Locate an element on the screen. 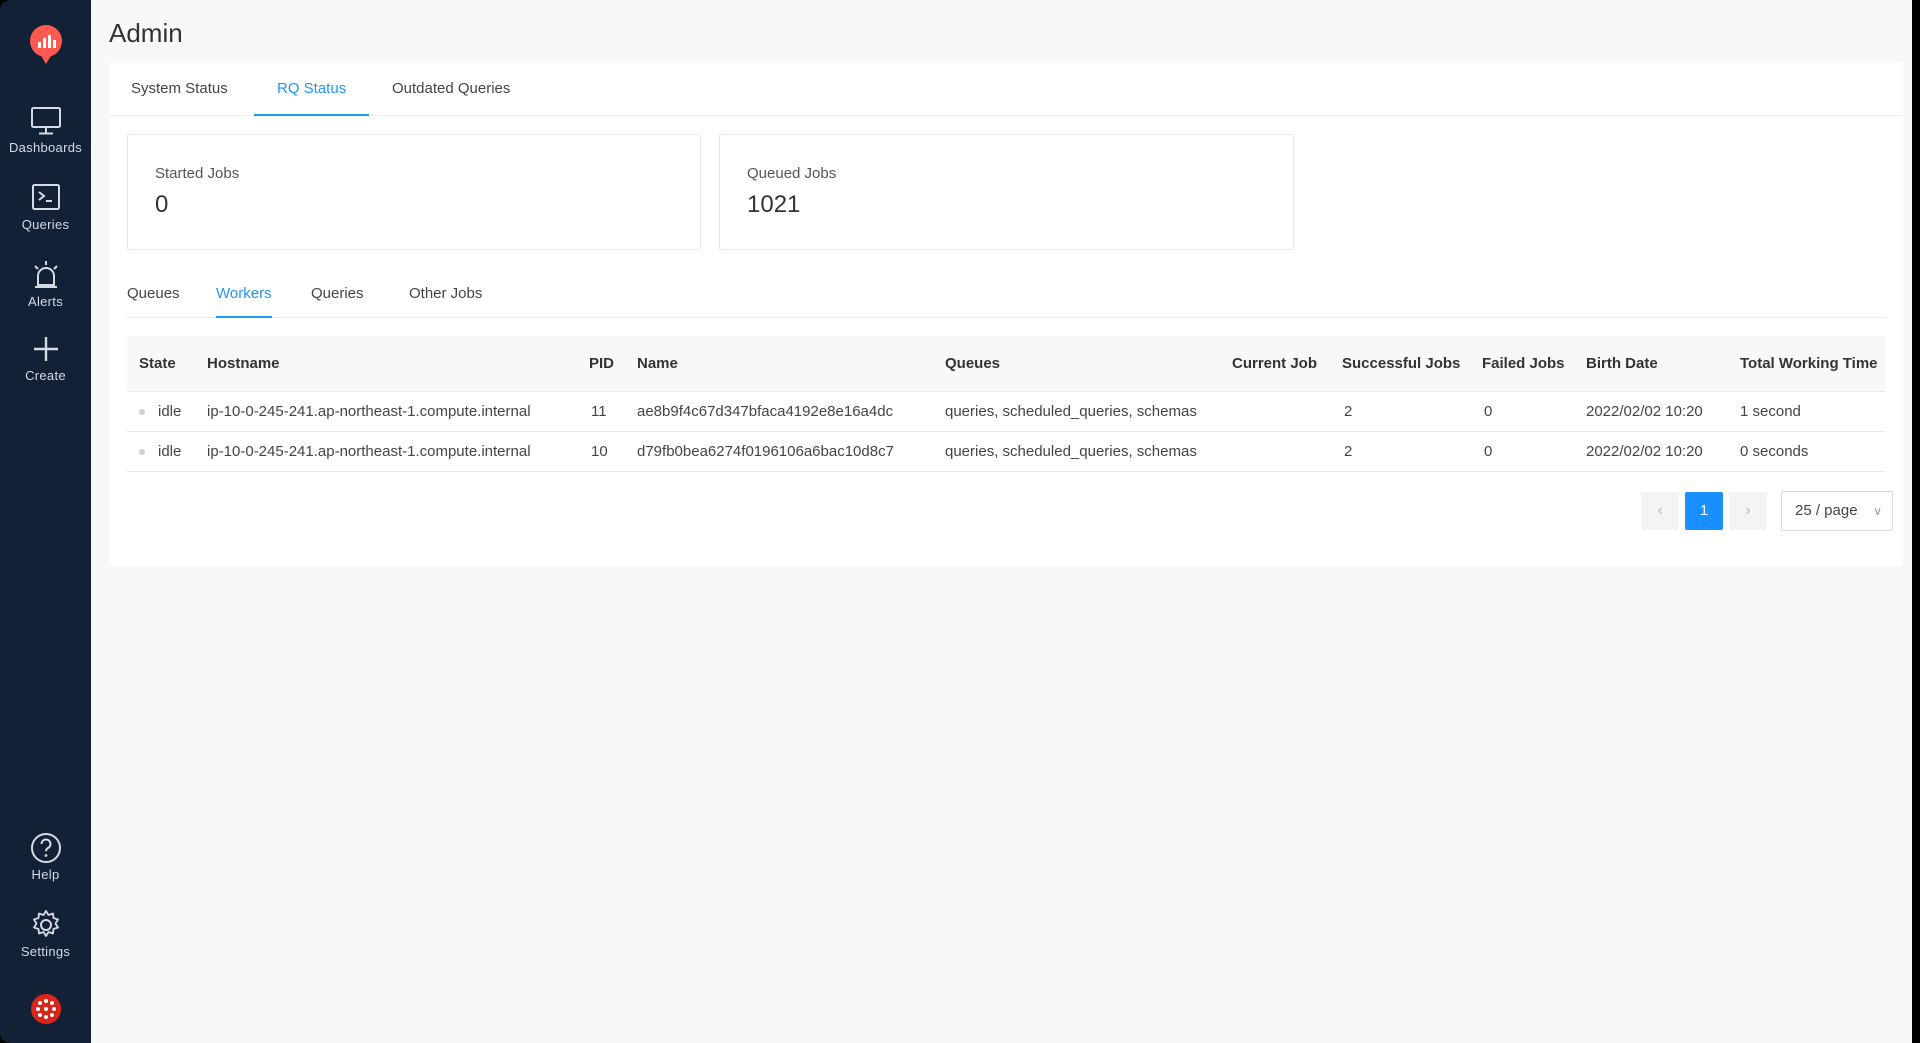 Image resolution: width=1920 pixels, height=1043 pixels. sidebar-item-dashboards: Dashboards is located at coordinates (45, 129).